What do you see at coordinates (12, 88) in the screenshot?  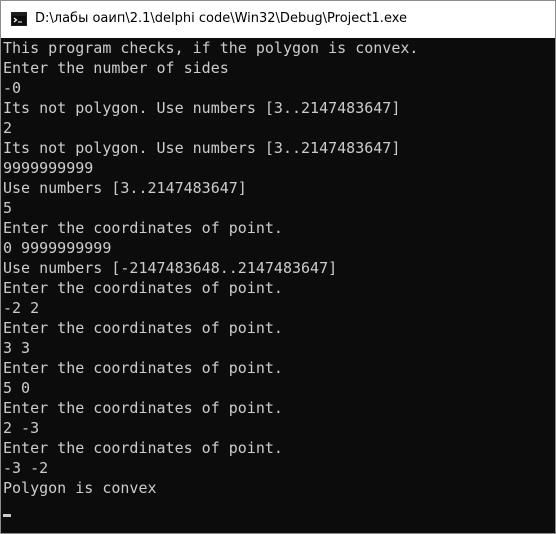 I see `console-line: -0` at bounding box center [12, 88].